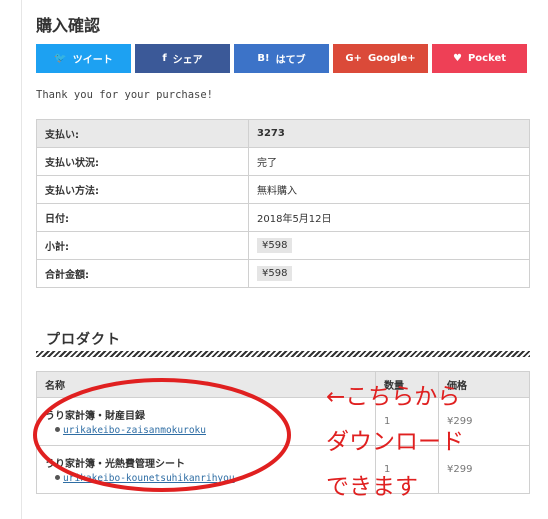 This screenshot has width=548, height=519. What do you see at coordinates (395, 442) in the screenshot?
I see `annotation-line-2: ダウンロード` at bounding box center [395, 442].